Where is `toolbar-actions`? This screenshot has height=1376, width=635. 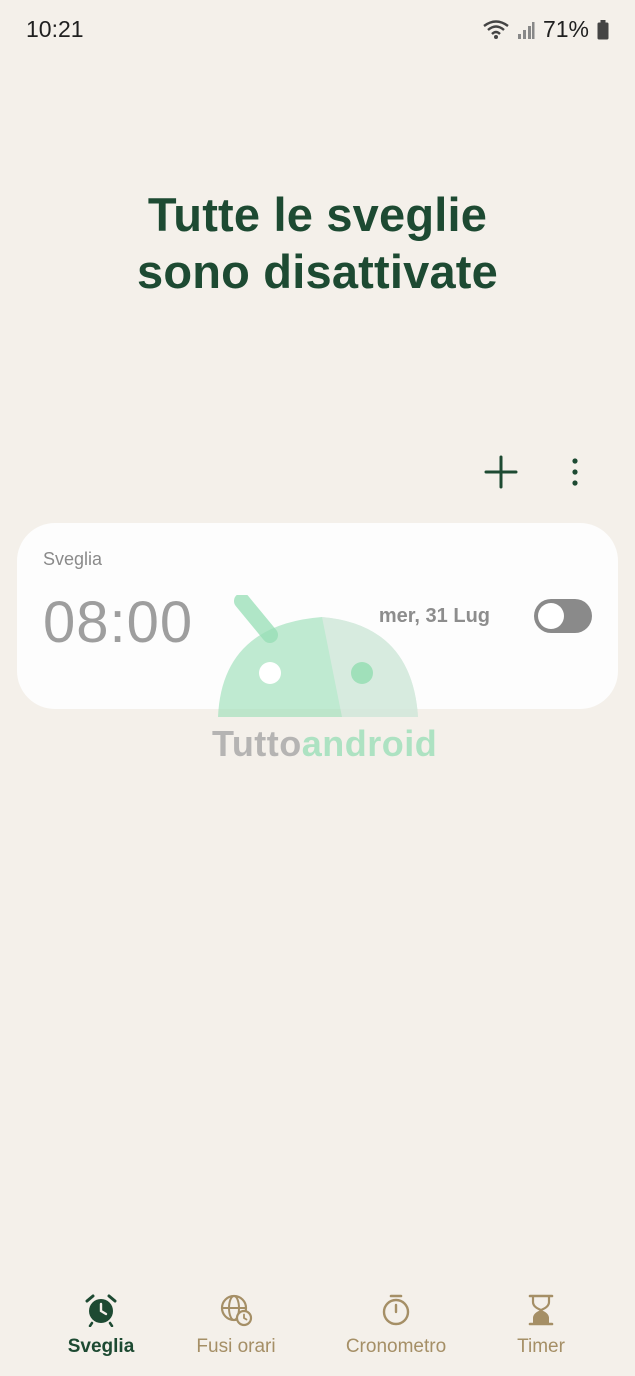
toolbar-actions is located at coordinates (538, 472).